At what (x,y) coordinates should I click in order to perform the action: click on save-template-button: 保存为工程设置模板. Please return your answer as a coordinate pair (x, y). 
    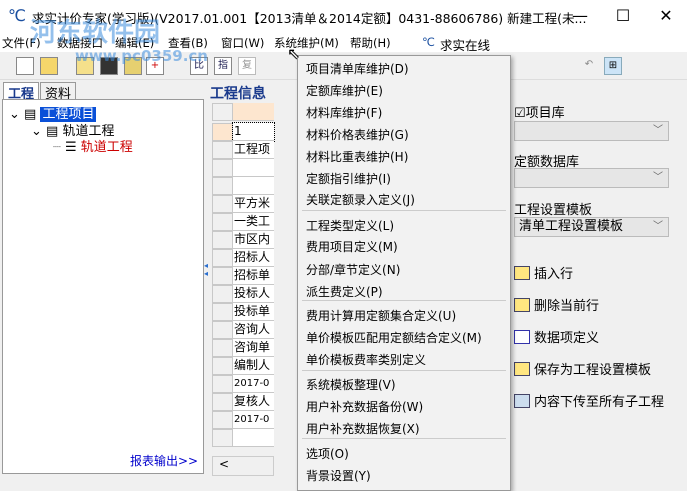
    Looking at the image, I should click on (582, 368).